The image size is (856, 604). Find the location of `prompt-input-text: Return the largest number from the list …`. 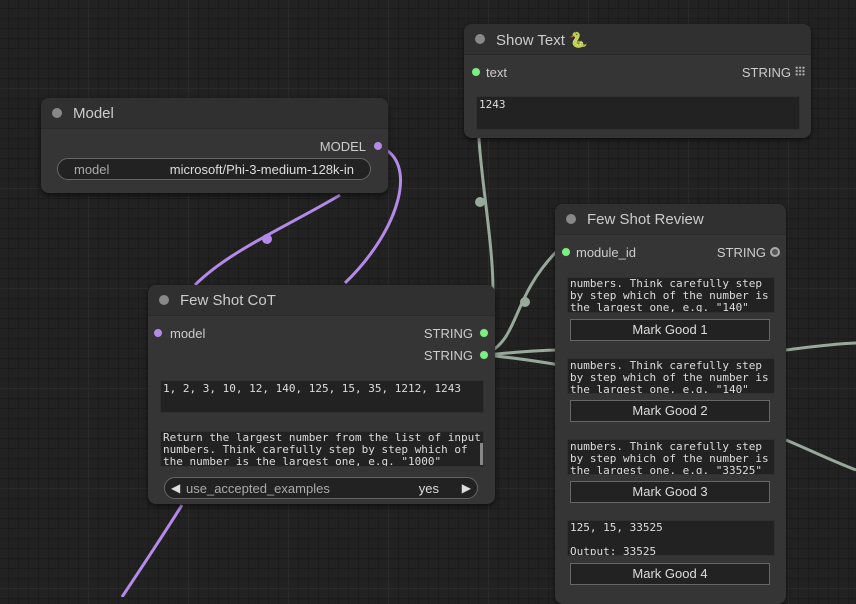

prompt-input-text: Return the largest number from the list … is located at coordinates (322, 449).